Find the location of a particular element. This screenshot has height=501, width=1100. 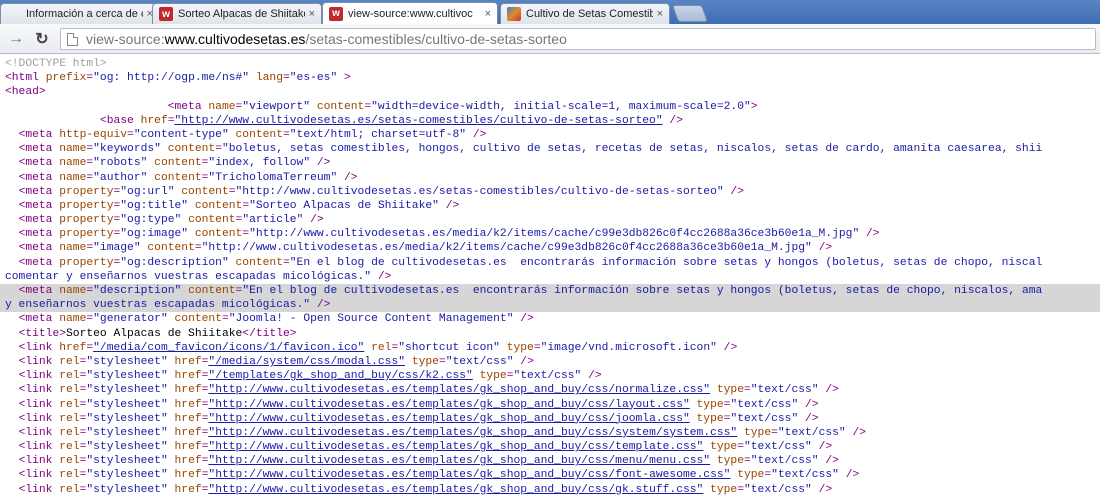

source-link: "/media/system/css/modal.css" is located at coordinates (306, 362).